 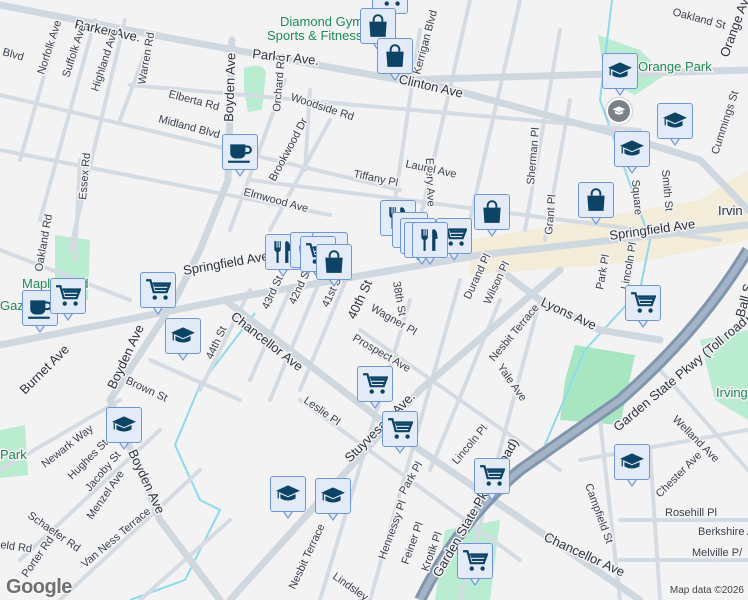 I want to click on poi-label-irving-park: Irving, so click(x=732, y=392).